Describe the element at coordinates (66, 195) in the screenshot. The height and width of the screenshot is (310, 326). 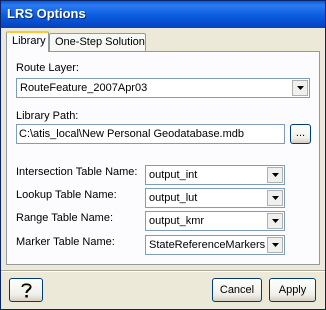
I see `lookup-table-label: Lookup Table Name:` at that location.